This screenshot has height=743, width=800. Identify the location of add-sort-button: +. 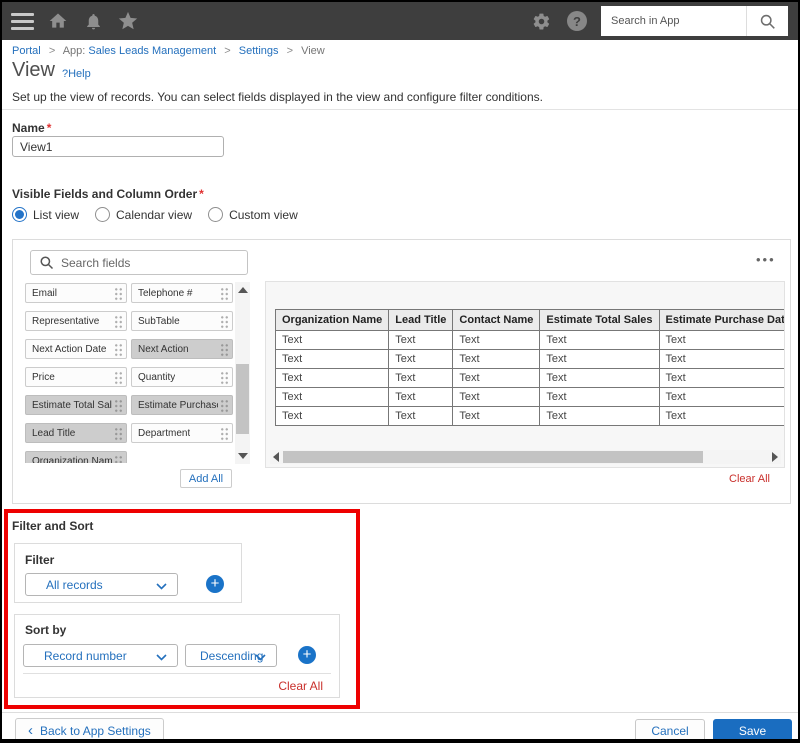
(307, 655).